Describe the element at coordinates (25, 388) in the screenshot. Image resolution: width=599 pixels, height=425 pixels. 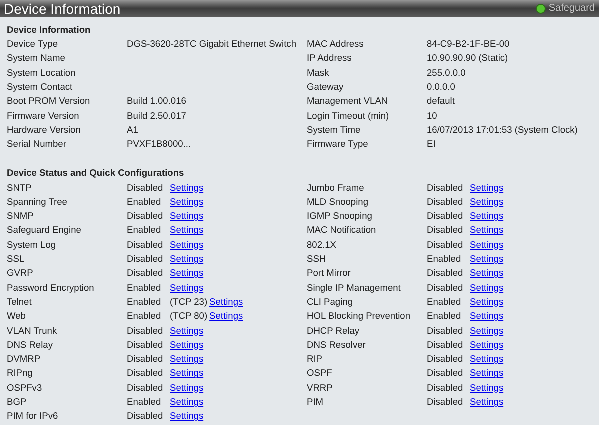
I see `feature-name: OSPFv3` at that location.